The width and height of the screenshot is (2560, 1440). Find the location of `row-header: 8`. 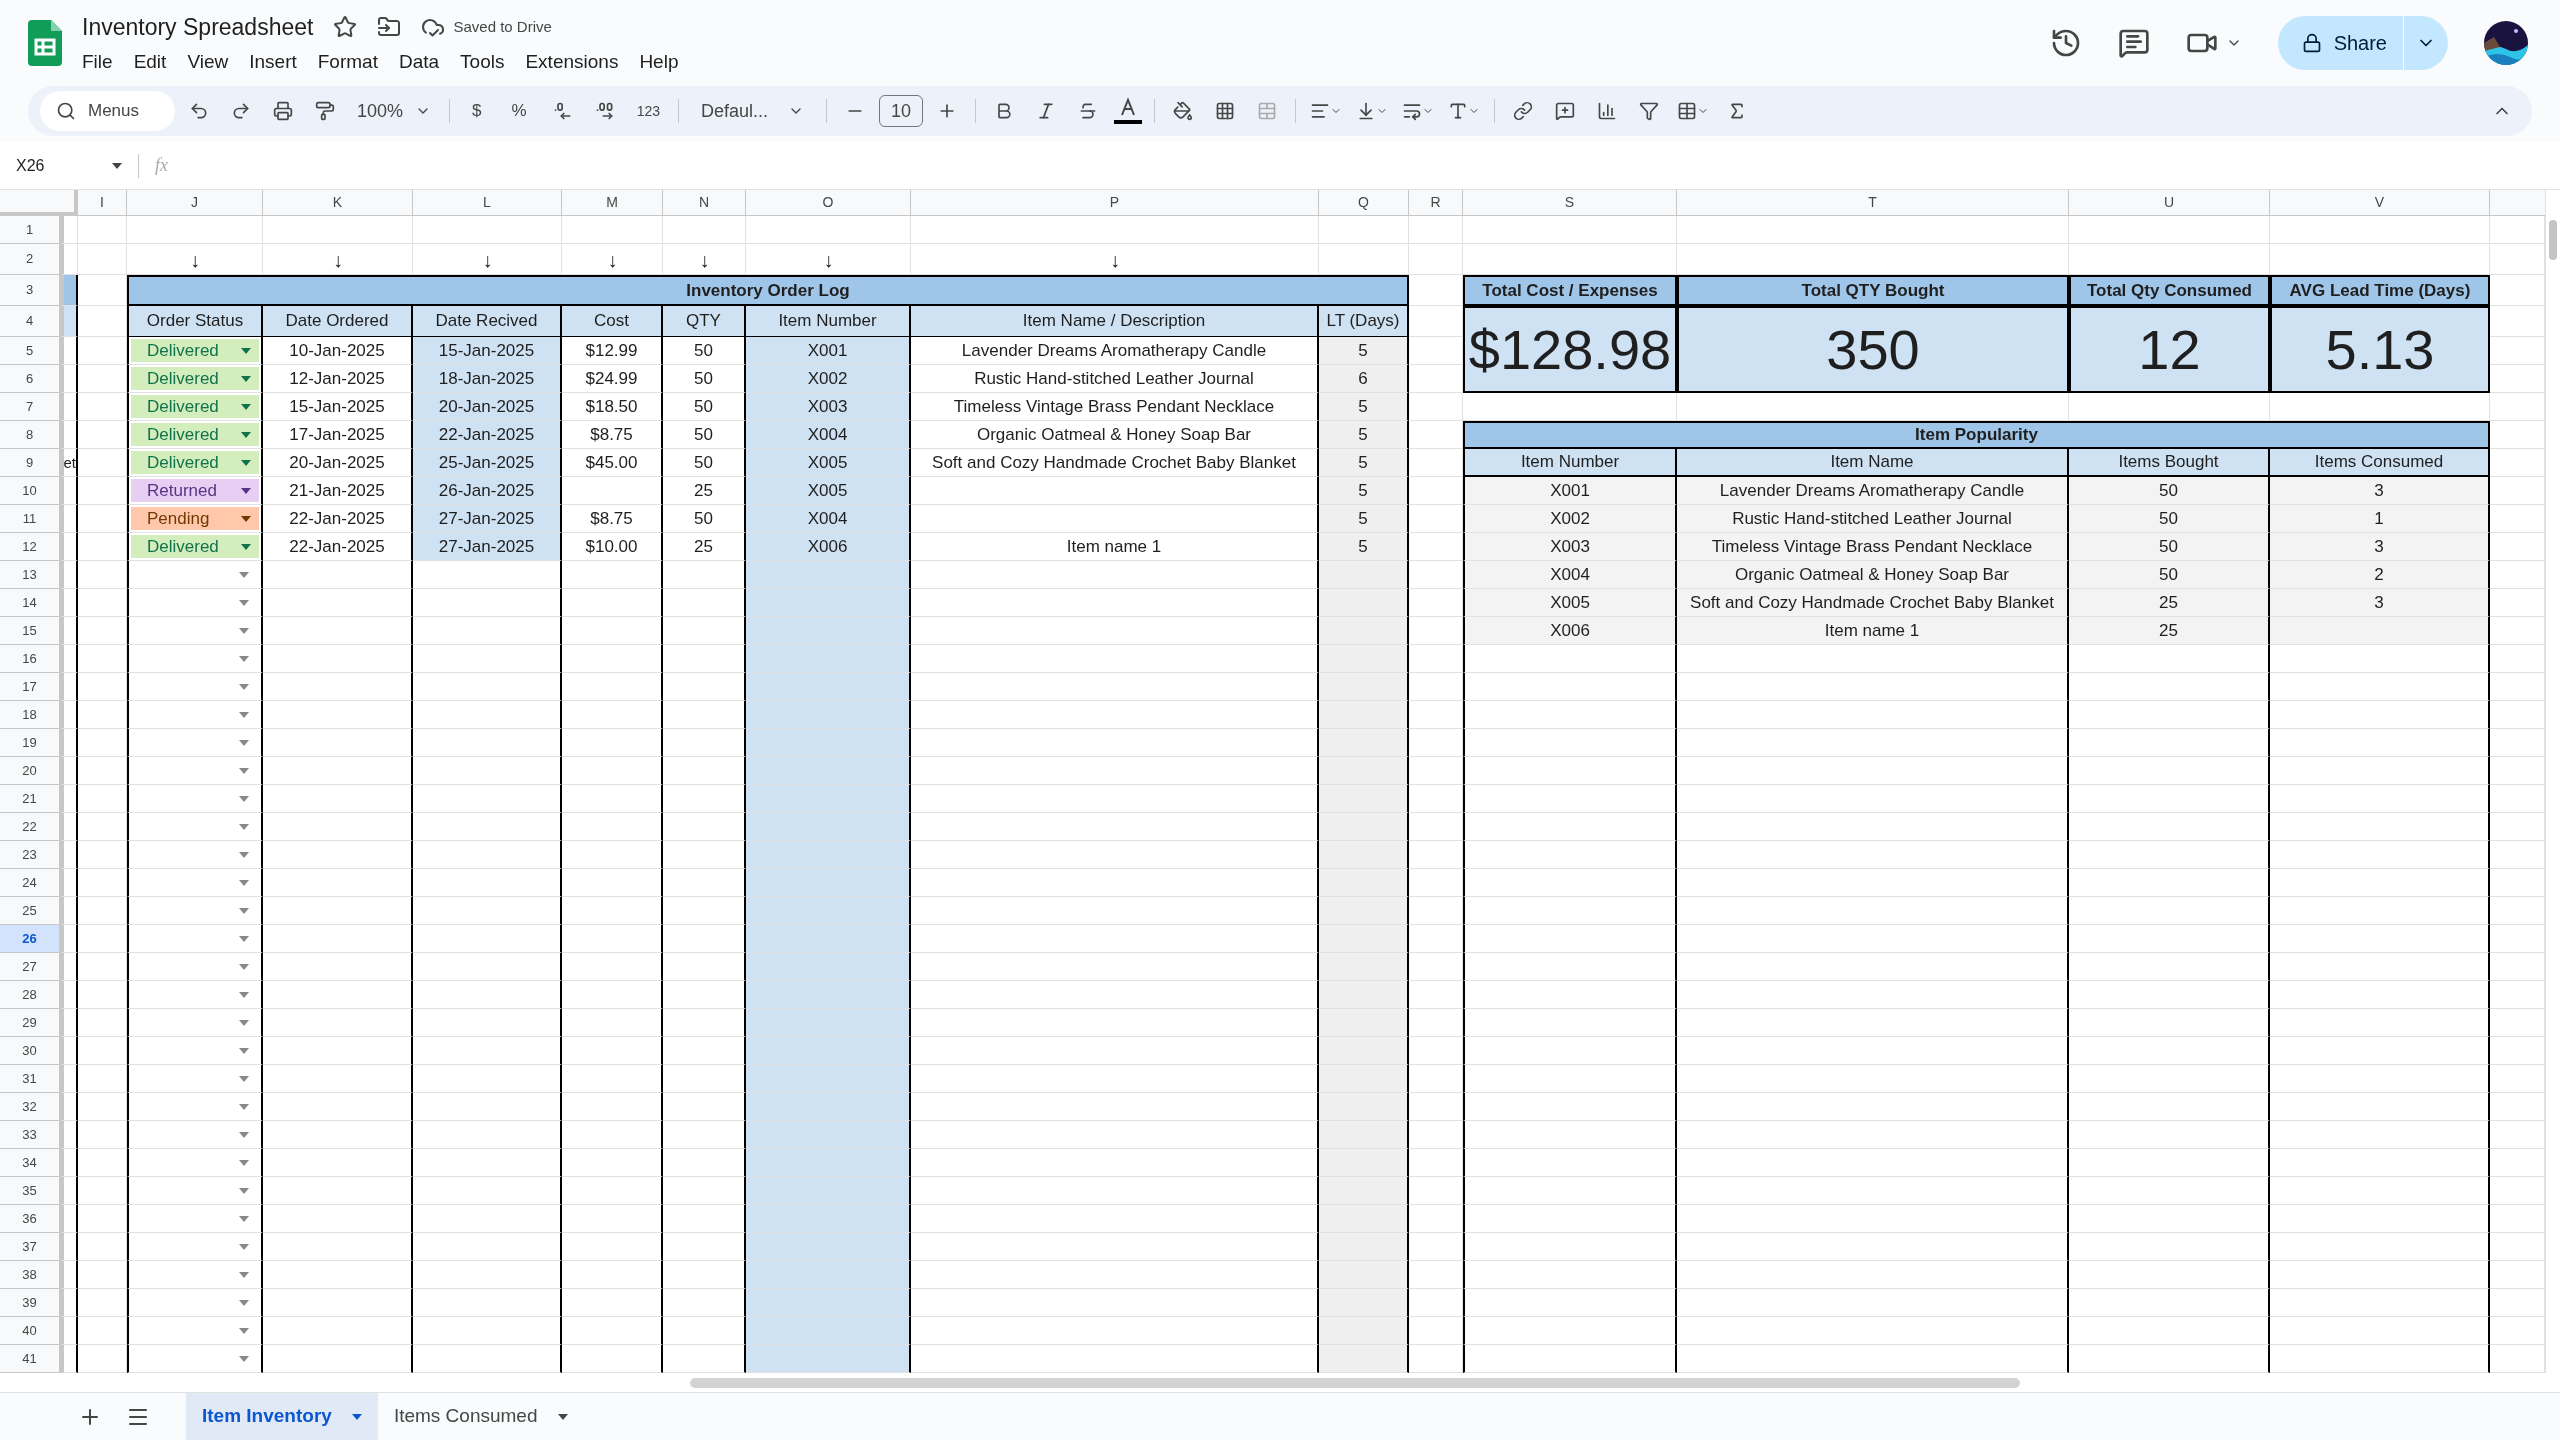

row-header: 8 is located at coordinates (30, 435).